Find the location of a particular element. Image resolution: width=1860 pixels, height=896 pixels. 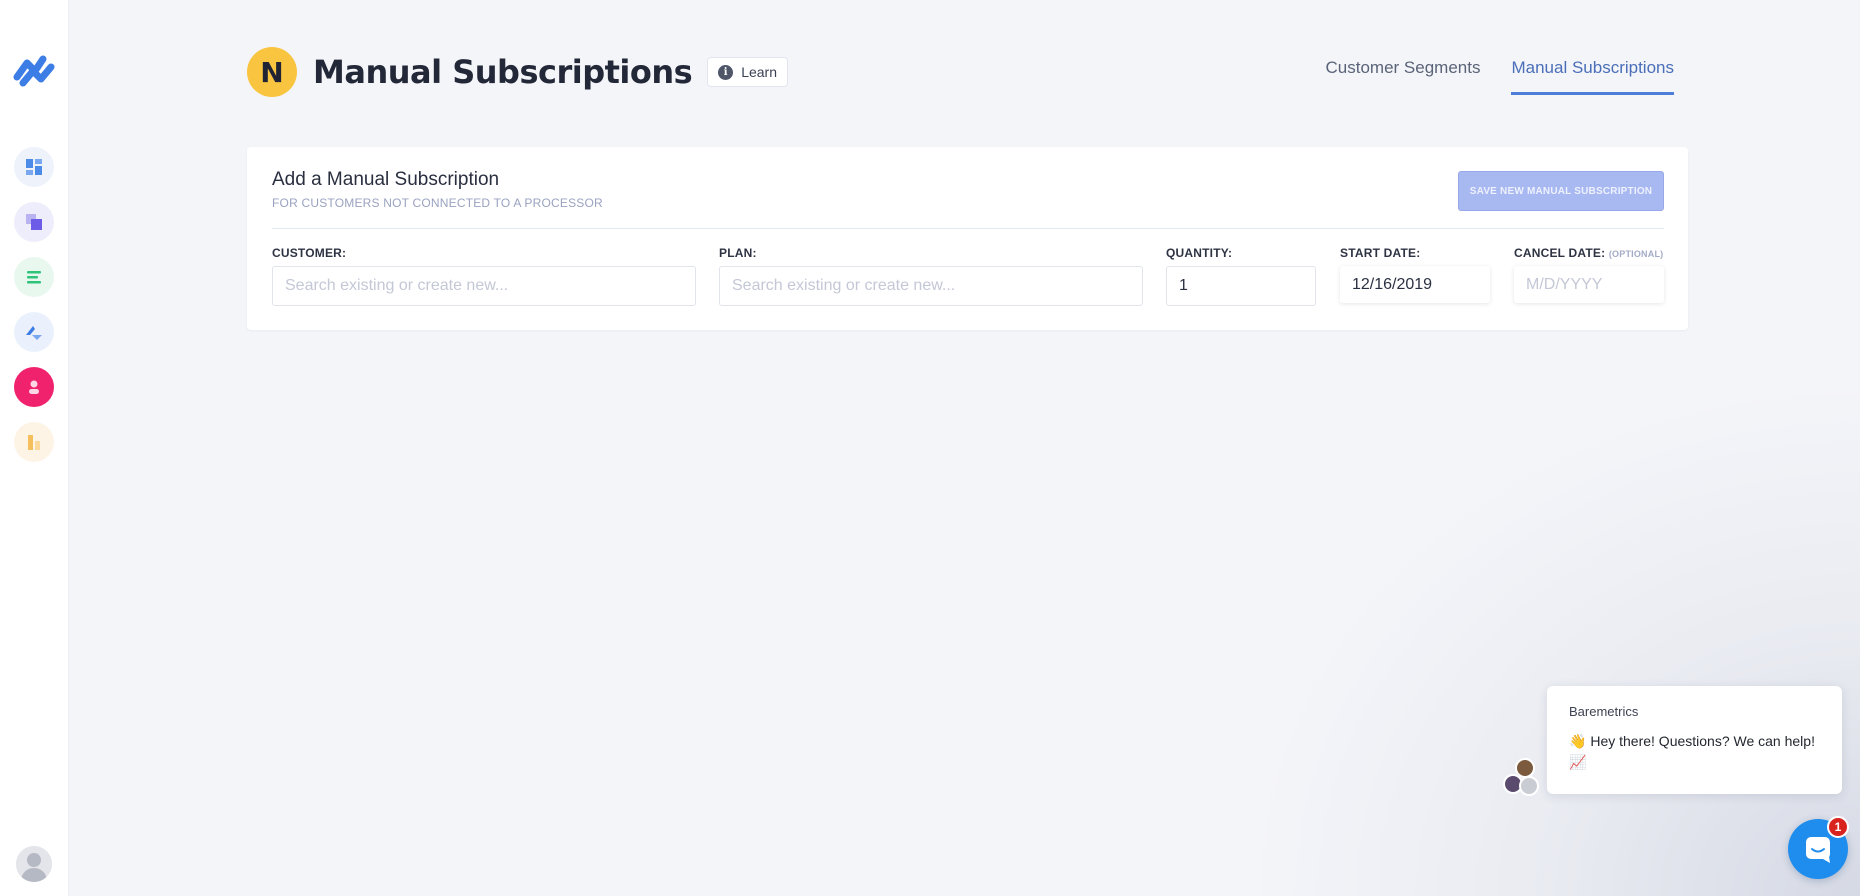

cancel-date-label: CANCEL DATE: (OPTIONAL) is located at coordinates (1588, 253).